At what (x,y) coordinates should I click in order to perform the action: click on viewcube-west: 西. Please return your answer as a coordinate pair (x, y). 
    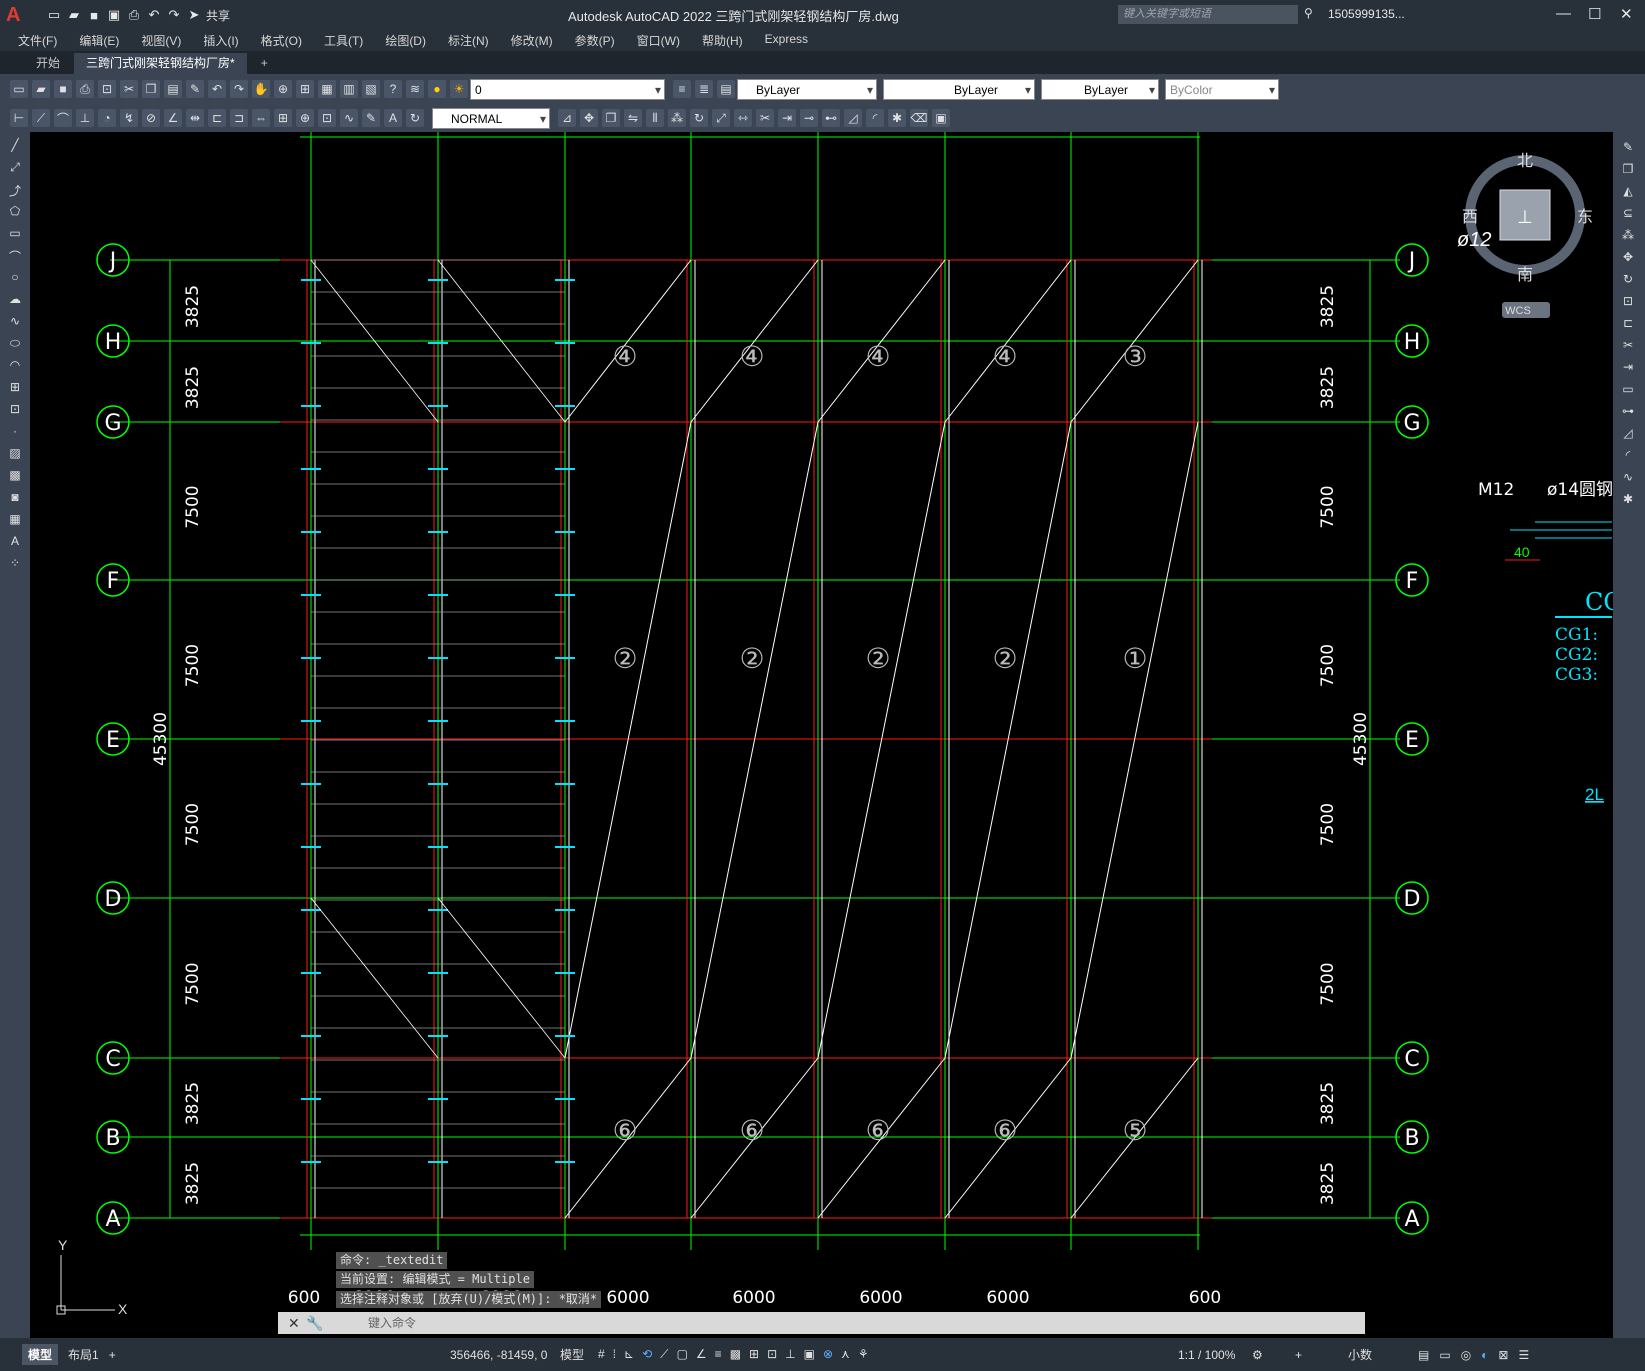
    Looking at the image, I should click on (1470, 217).